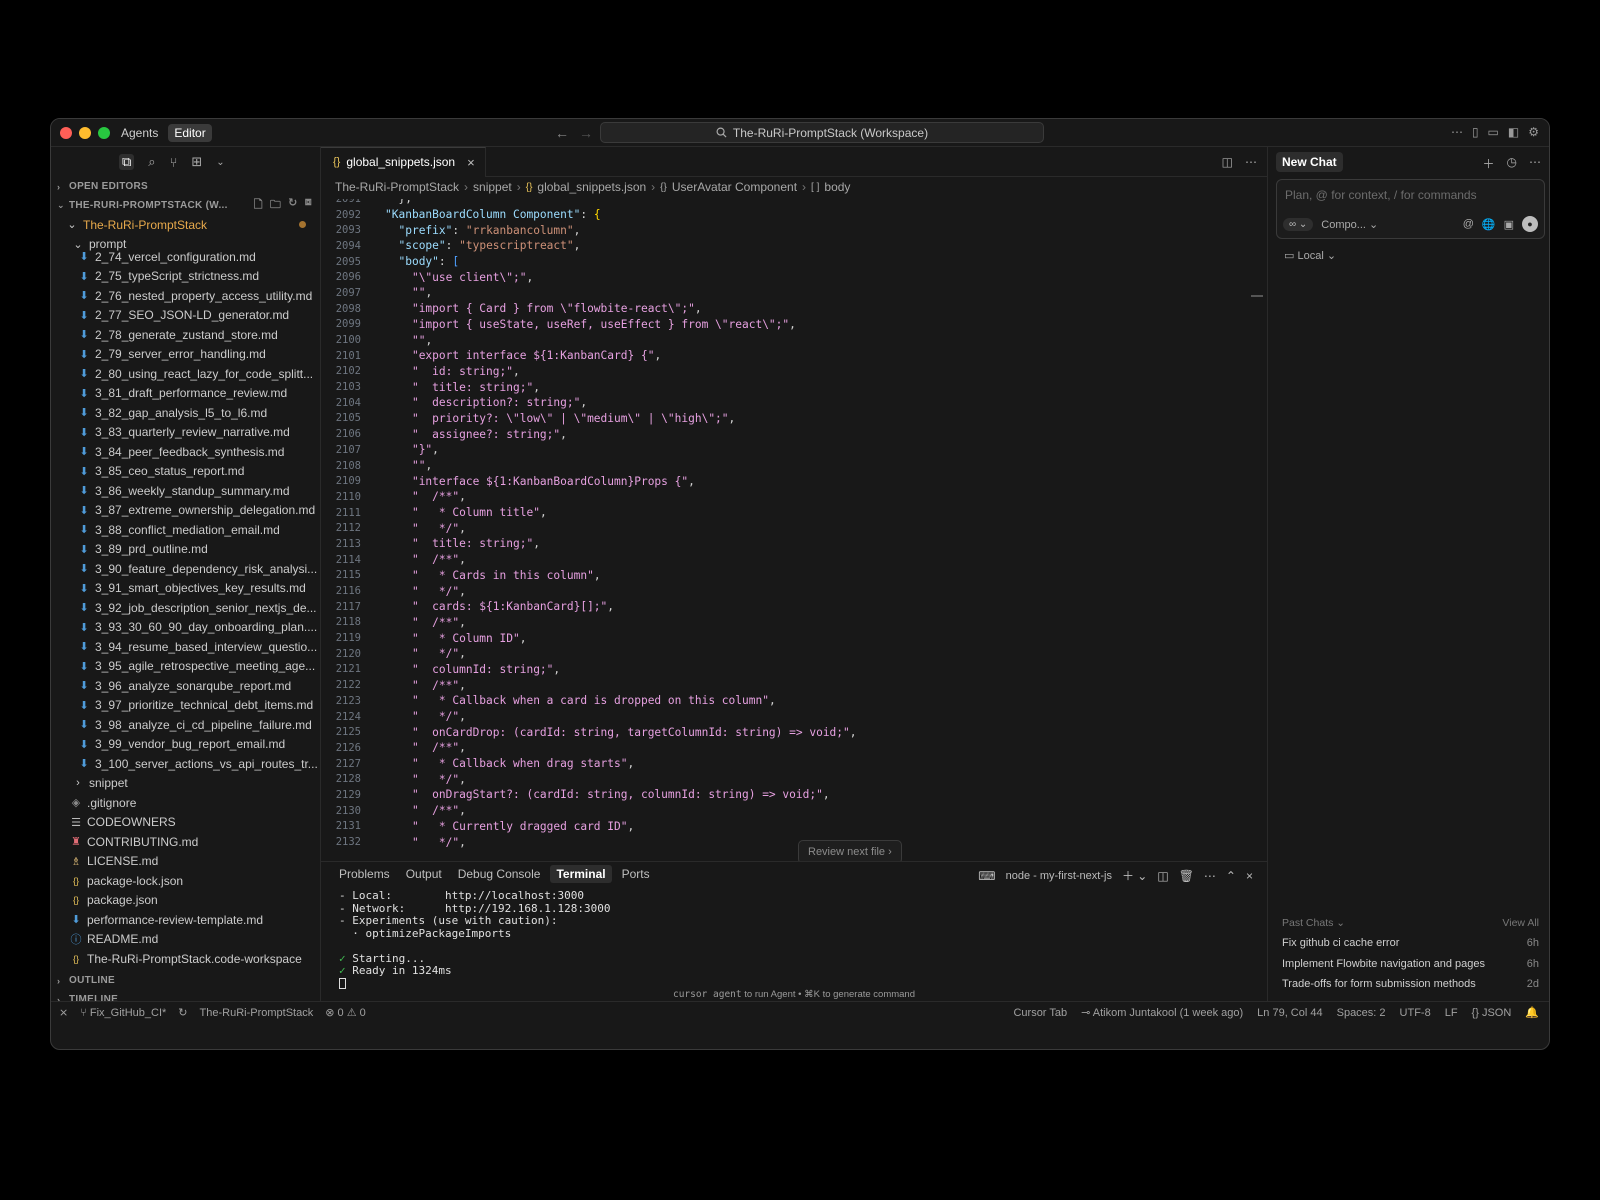 This screenshot has height=1200, width=1600. Describe the element at coordinates (127, 162) in the screenshot. I see `explorer-files-icon: ⧉` at that location.